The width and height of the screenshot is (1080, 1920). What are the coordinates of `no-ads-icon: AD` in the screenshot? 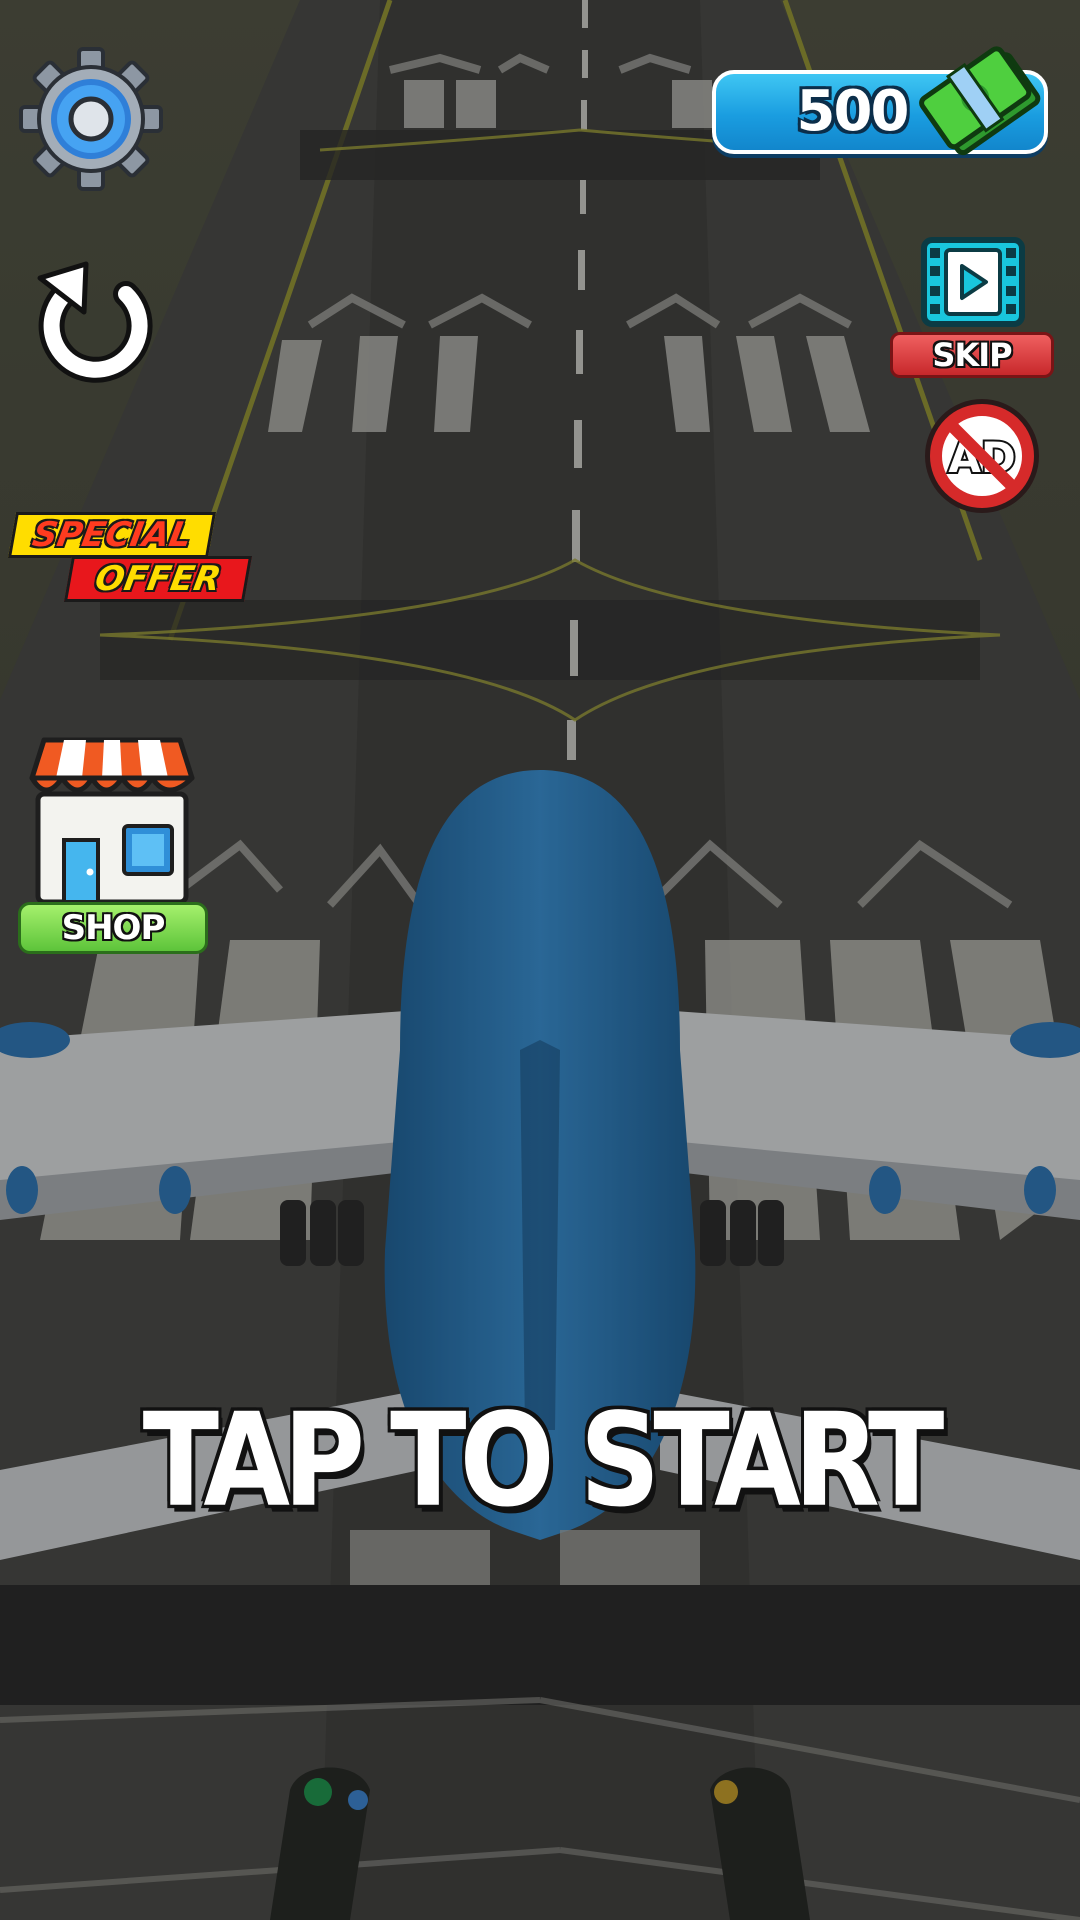 It's located at (982, 456).